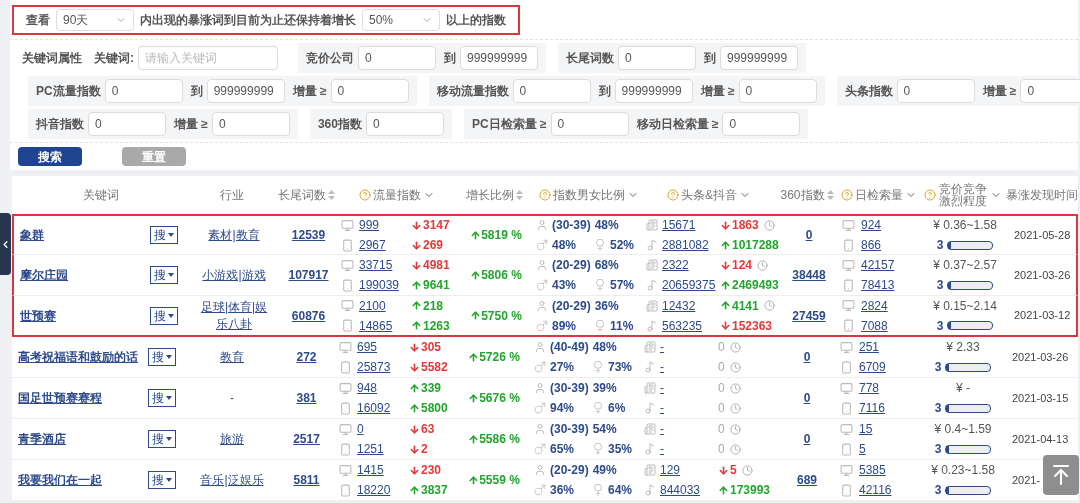 The image size is (1080, 503). Describe the element at coordinates (39, 439) in the screenshot. I see `keyword-link: 青季酒店` at that location.